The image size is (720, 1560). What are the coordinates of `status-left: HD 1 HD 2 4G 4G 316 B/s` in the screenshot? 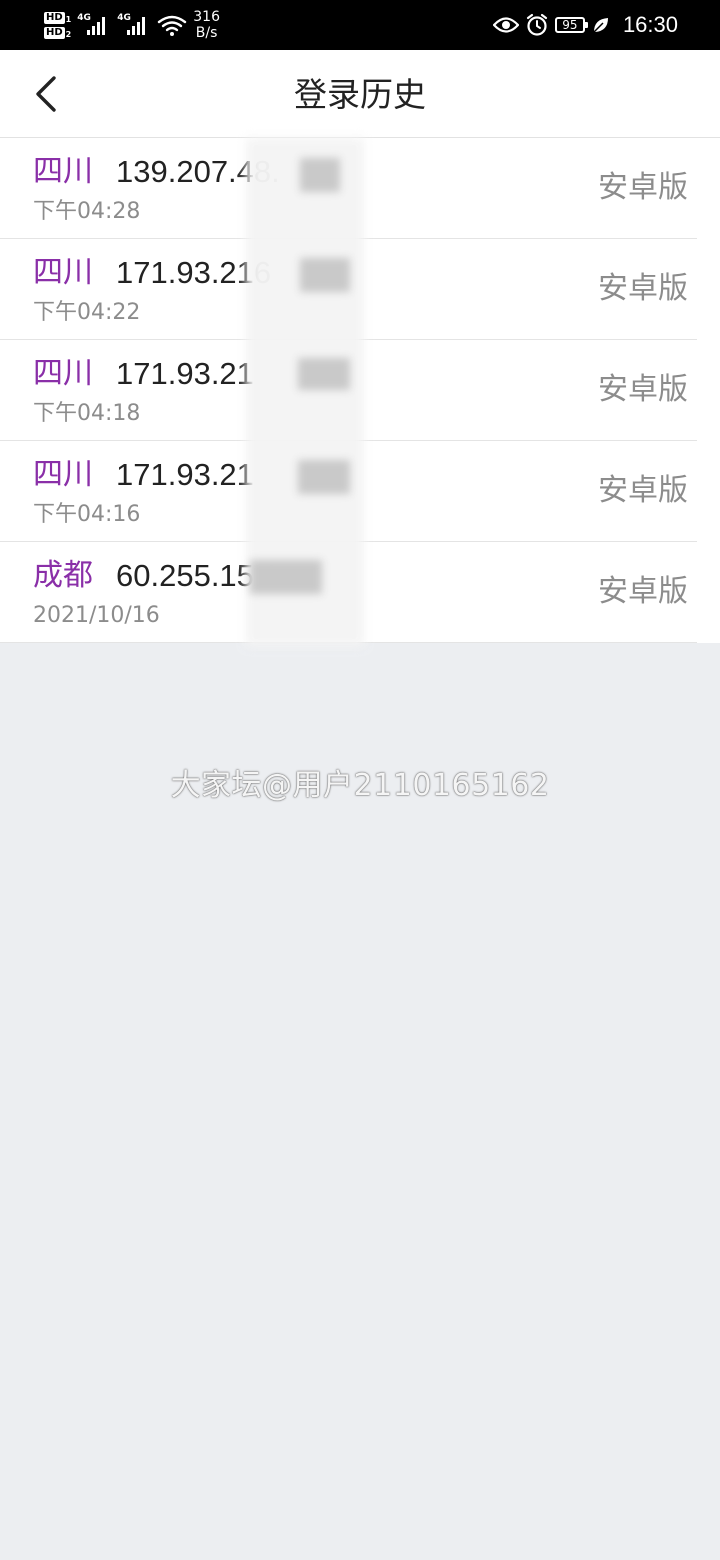 It's located at (132, 25).